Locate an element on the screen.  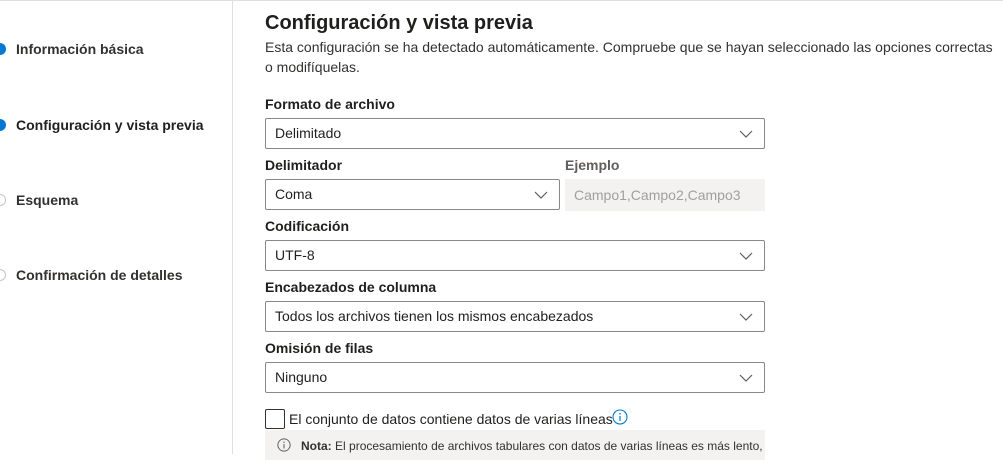
example-field: Campo1,Campo2,Campo3 is located at coordinates (665, 195).